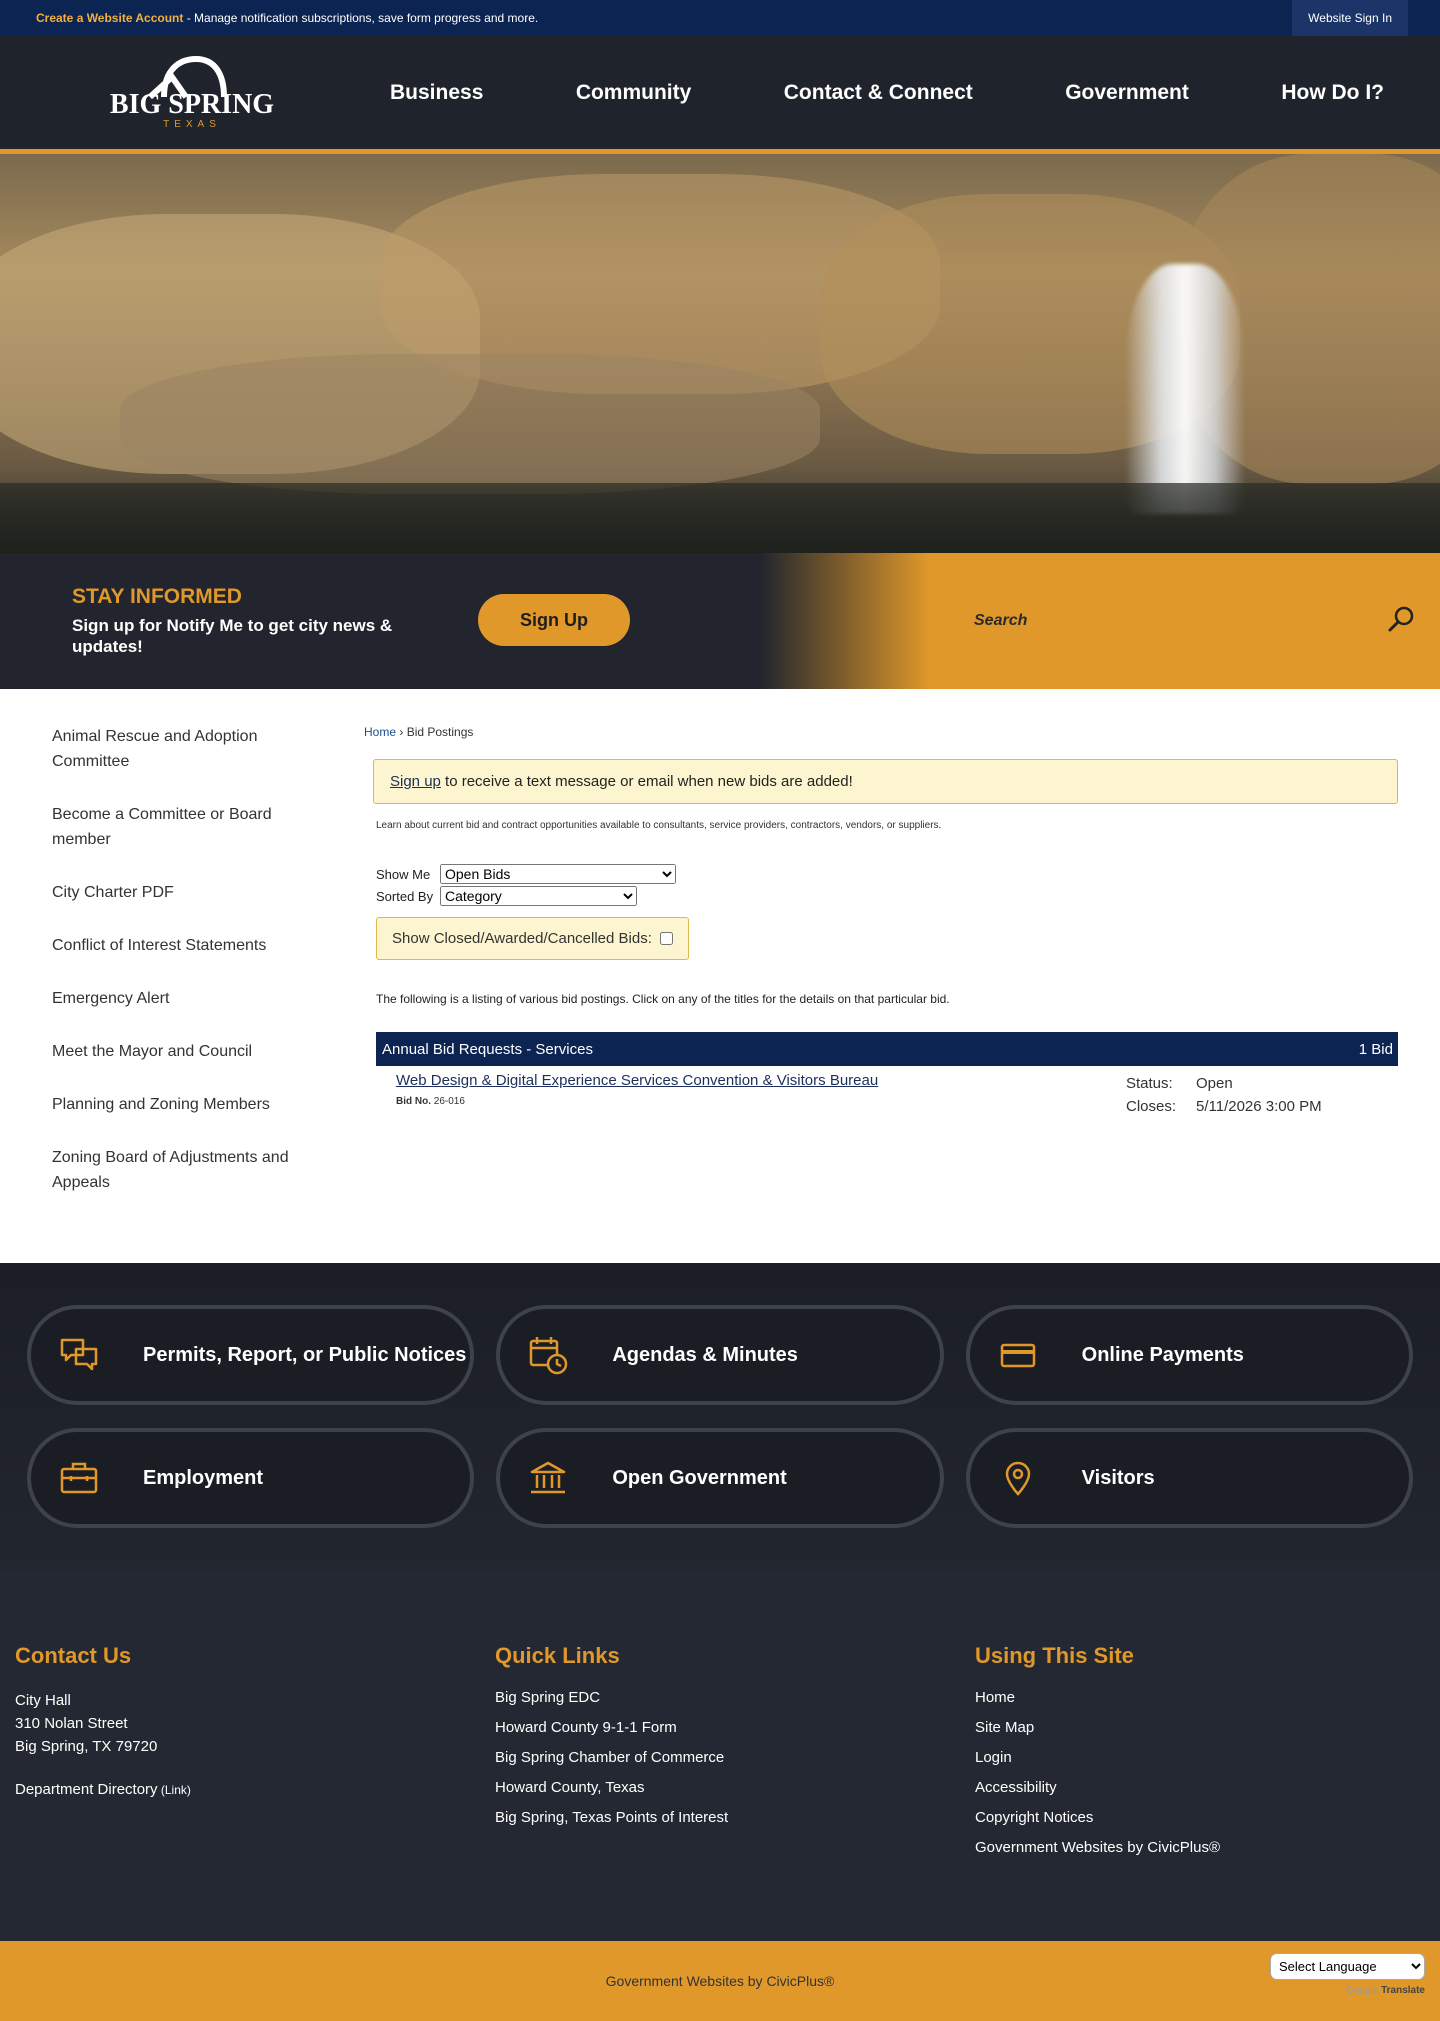 The width and height of the screenshot is (1440, 2021). What do you see at coordinates (666, 938) in the screenshot?
I see `show-closed-checkbox` at bounding box center [666, 938].